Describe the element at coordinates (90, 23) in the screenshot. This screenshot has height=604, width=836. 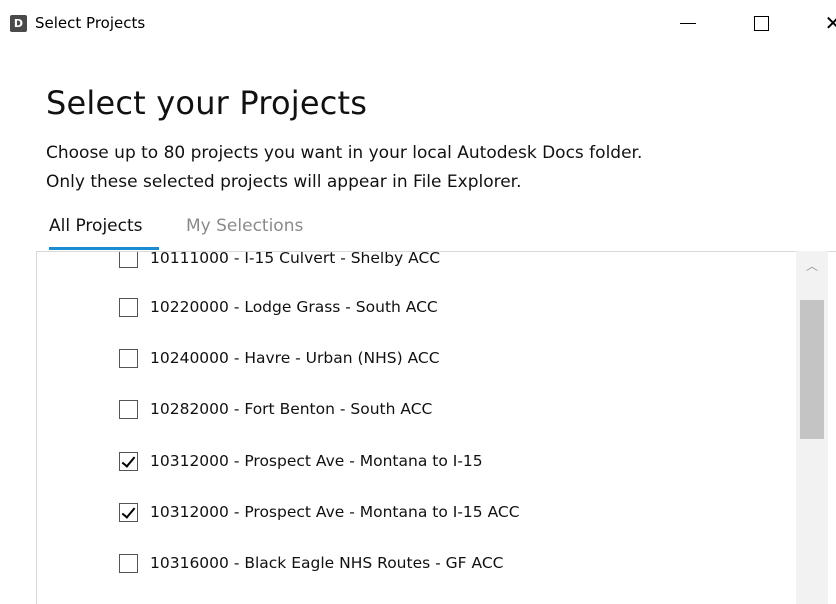
I see `window-title: Select Projects` at that location.